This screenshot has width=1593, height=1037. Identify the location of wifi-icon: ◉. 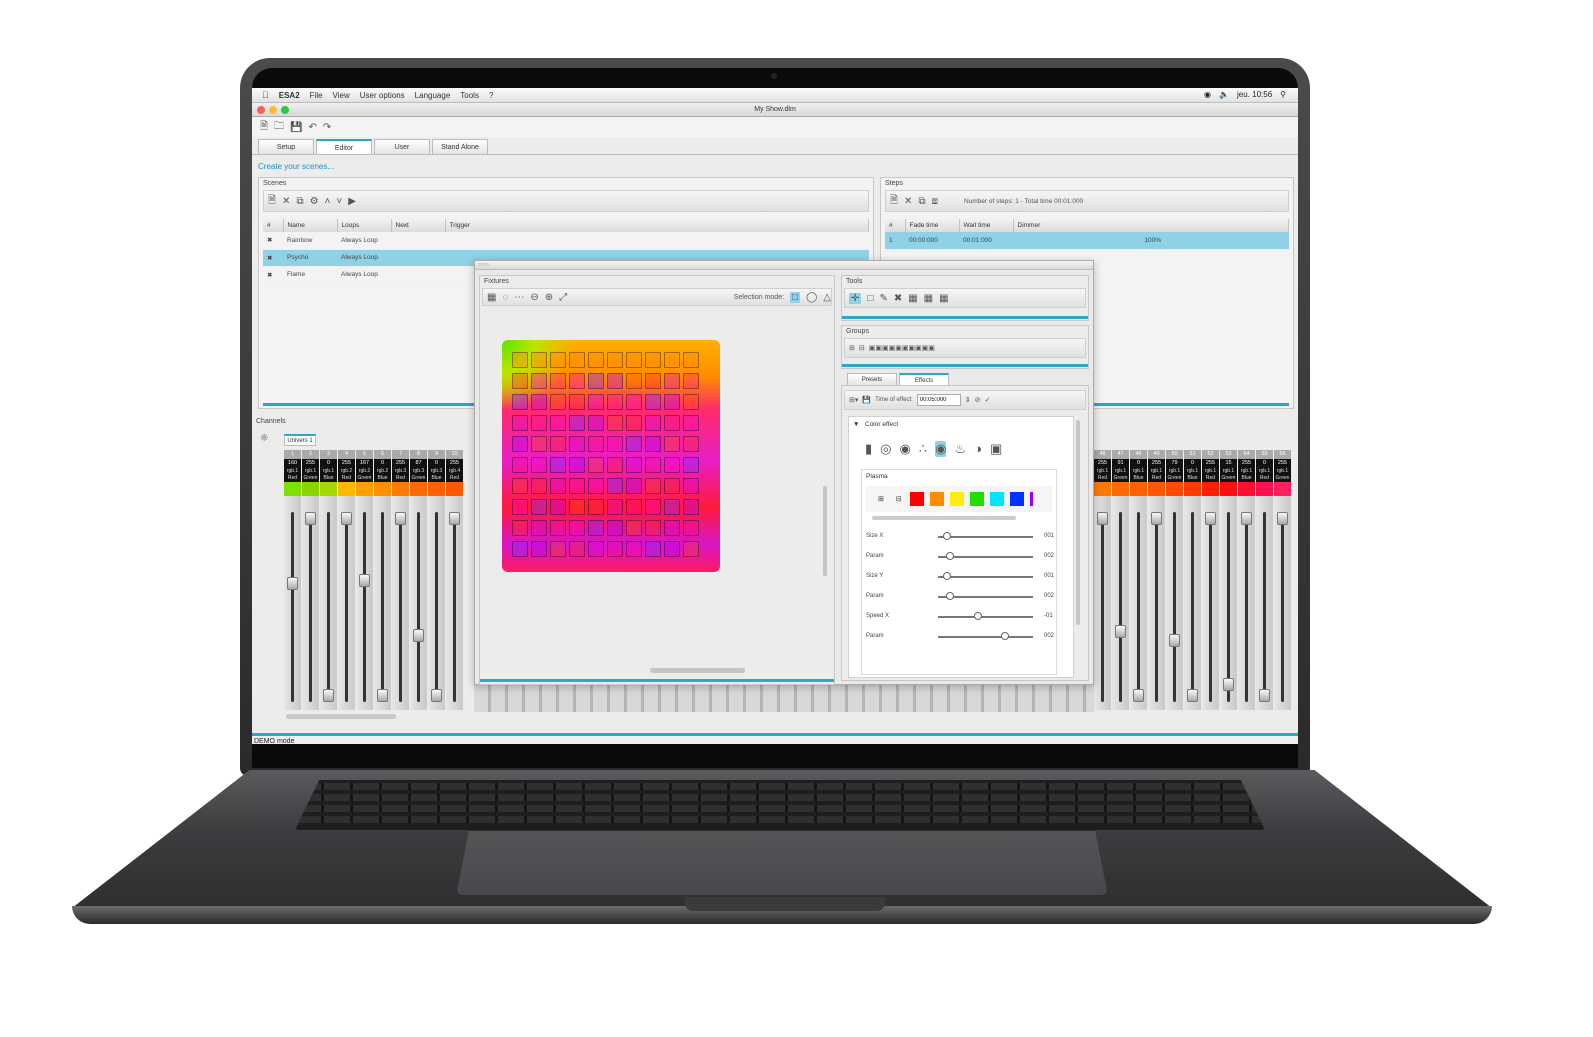
(1207, 94).